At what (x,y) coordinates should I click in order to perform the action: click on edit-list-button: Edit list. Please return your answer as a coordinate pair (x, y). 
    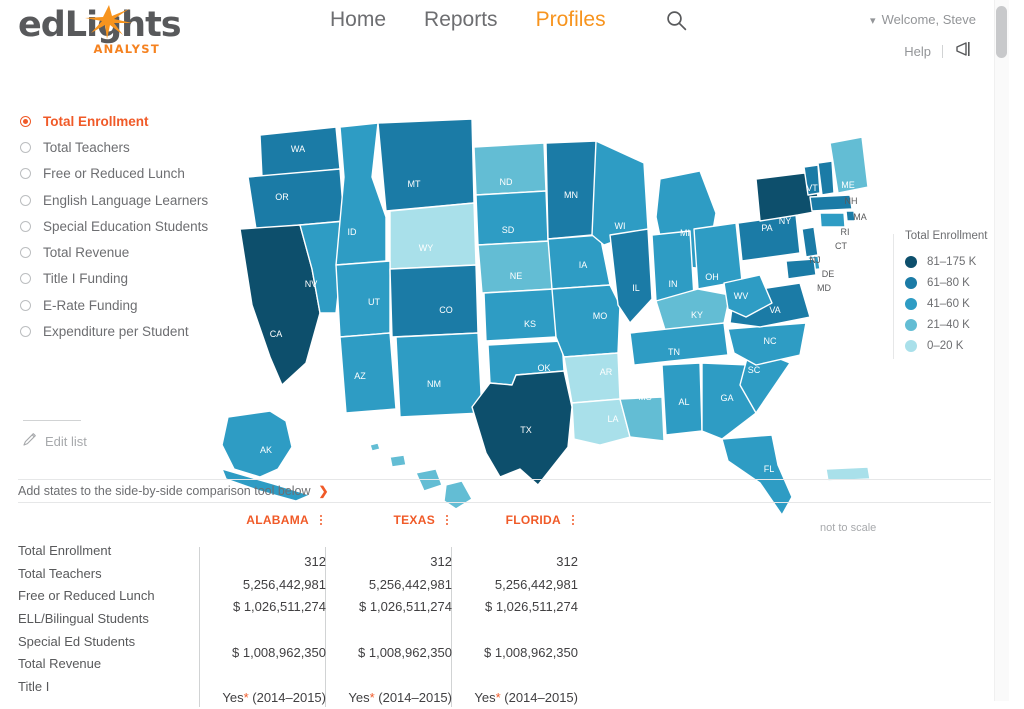
    Looking at the image, I should click on (55, 441).